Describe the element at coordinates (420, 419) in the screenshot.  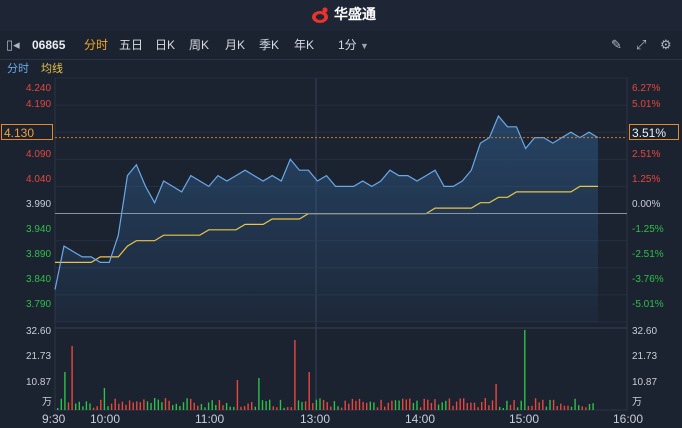
I see `time-label: 14:00` at that location.